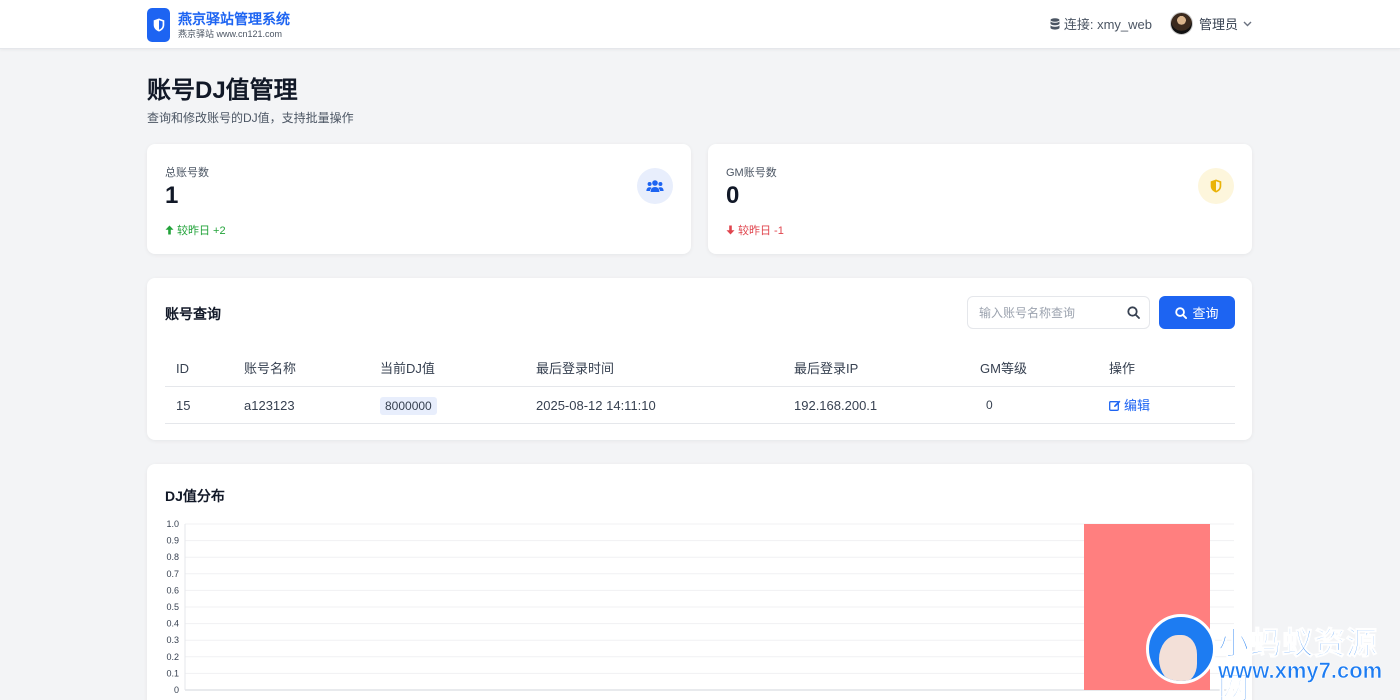  Describe the element at coordinates (1197, 312) in the screenshot. I see `query-button: 查询` at that location.